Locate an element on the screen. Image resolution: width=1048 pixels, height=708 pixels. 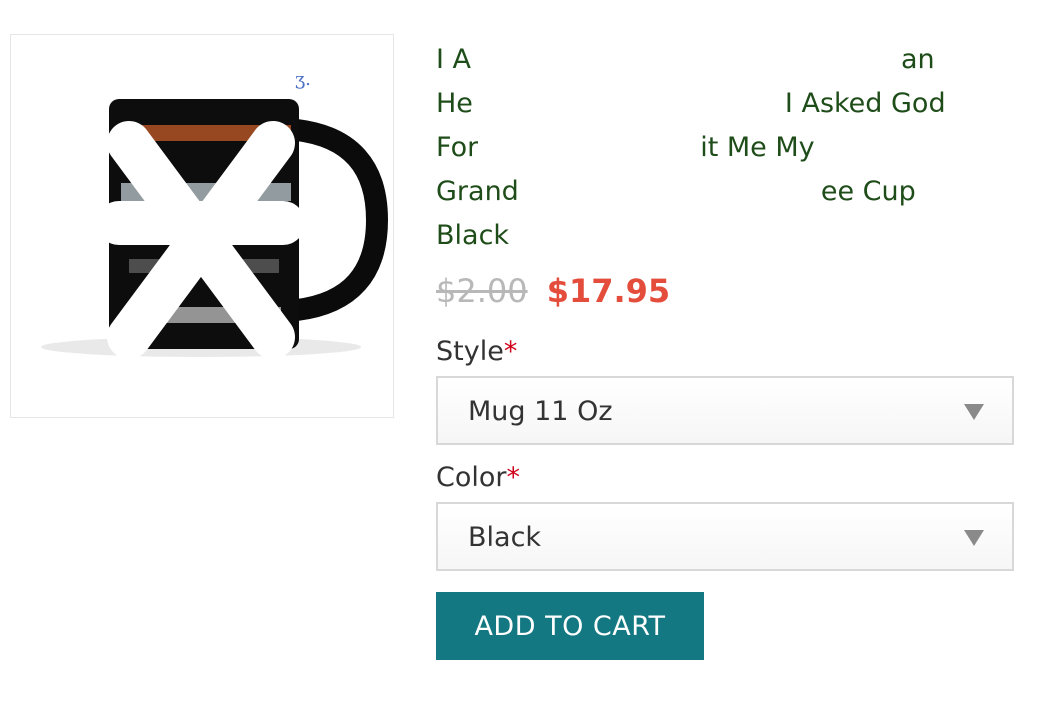
title-line-4: Grand ee Cup is located at coordinates (716, 192).